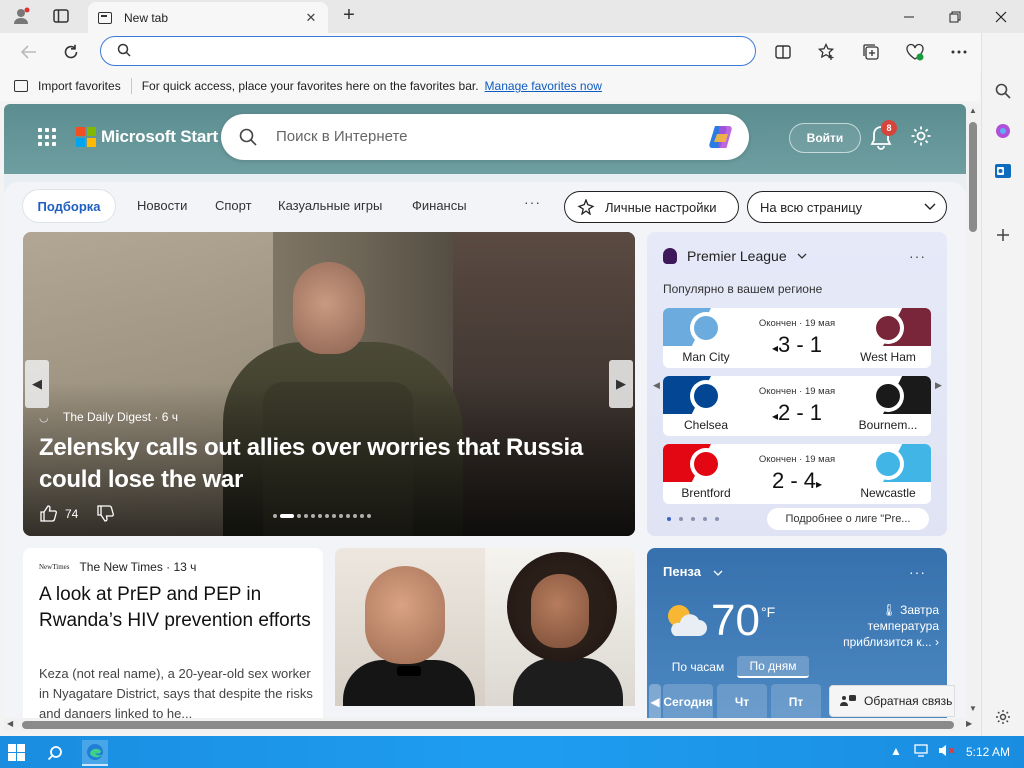  I want to click on tab-casual-games: Казуальные игры, so click(330, 205).